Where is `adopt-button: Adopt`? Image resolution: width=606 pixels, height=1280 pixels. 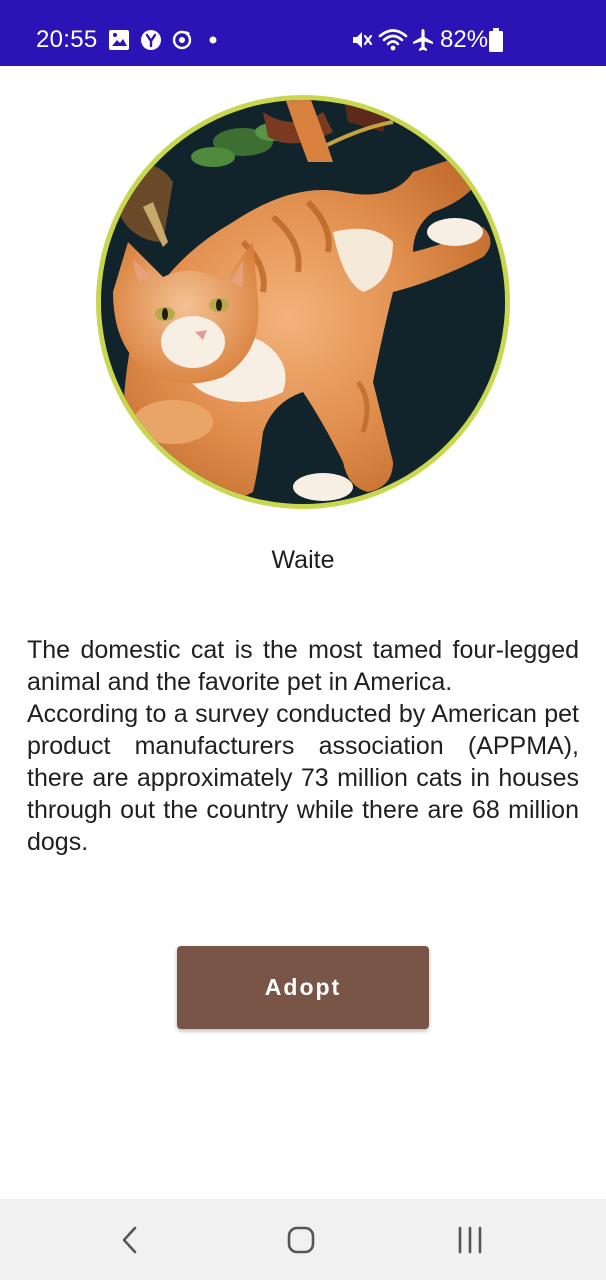 adopt-button: Adopt is located at coordinates (303, 987).